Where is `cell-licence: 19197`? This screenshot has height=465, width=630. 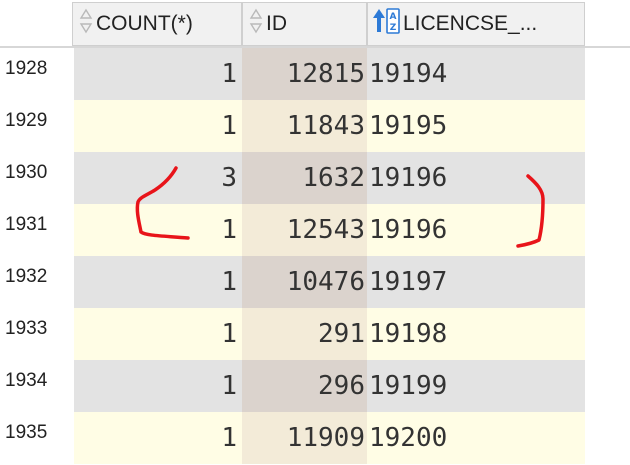
cell-licence: 19197 is located at coordinates (476, 282).